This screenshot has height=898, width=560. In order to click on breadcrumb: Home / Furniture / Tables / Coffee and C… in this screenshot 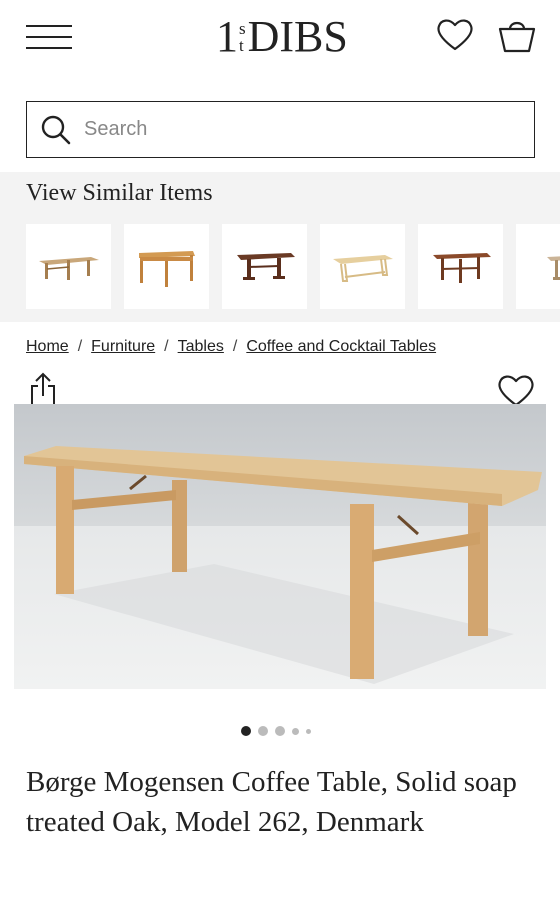, I will do `click(231, 347)`.